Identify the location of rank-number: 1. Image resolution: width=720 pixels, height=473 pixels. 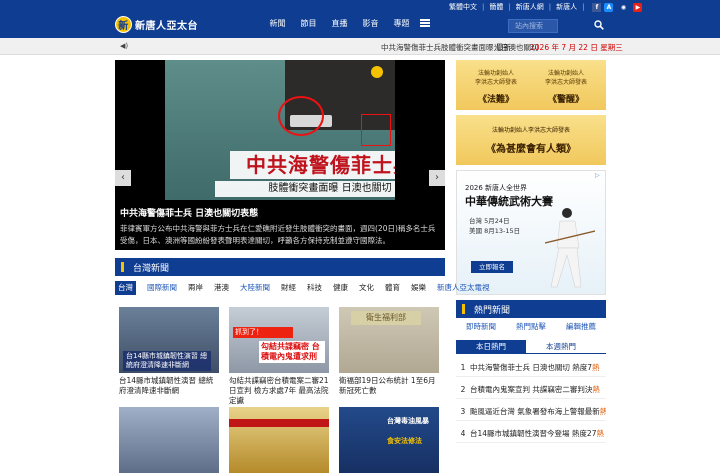
(463, 367).